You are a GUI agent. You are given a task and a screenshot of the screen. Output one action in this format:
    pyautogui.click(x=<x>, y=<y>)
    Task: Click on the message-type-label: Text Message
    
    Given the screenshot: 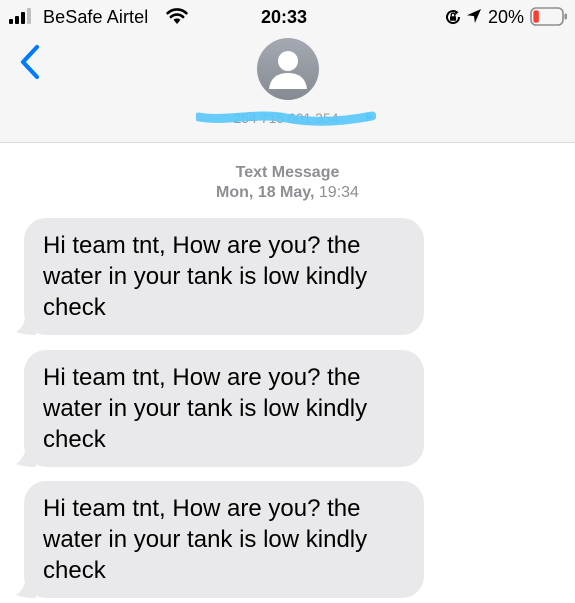 What is the action you would take?
    pyautogui.click(x=287, y=172)
    